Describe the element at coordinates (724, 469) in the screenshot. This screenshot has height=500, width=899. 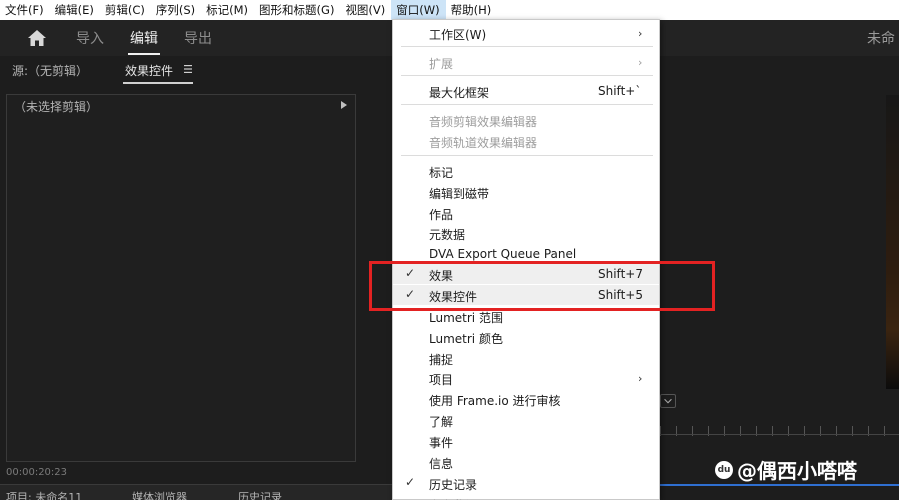
I see `baidu-paw-icon: du` at that location.